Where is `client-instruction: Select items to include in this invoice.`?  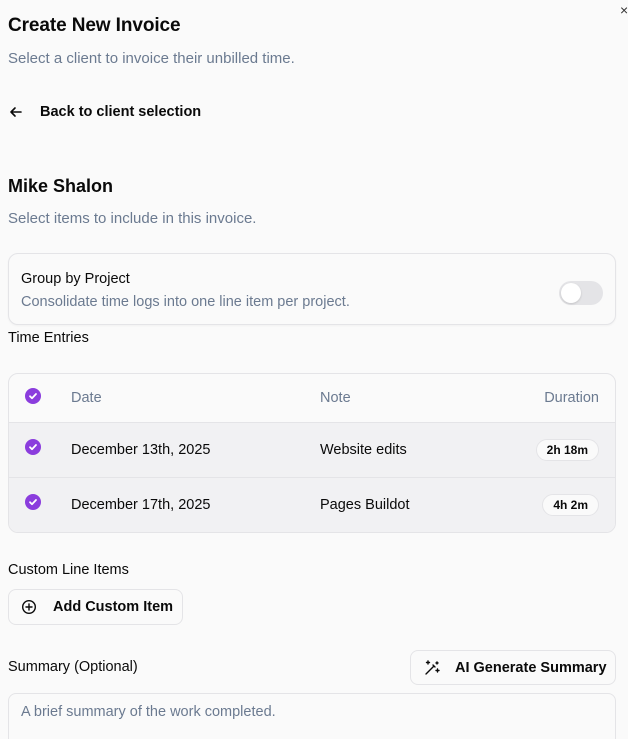
client-instruction: Select items to include in this invoice. is located at coordinates (132, 218).